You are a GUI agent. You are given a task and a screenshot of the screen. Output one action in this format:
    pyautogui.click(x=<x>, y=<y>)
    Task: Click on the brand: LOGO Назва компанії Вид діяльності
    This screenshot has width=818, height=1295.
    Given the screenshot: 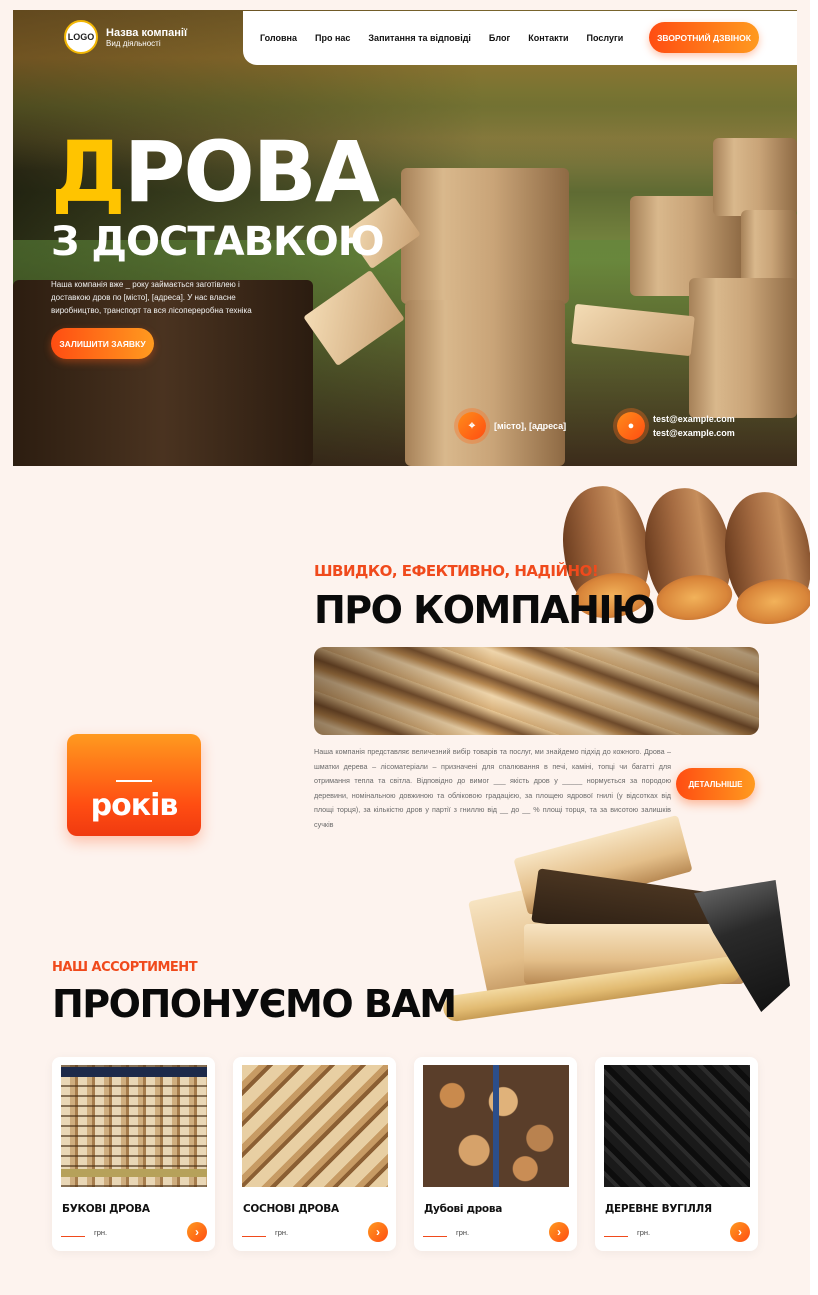 What is the action you would take?
    pyautogui.click(x=125, y=37)
    